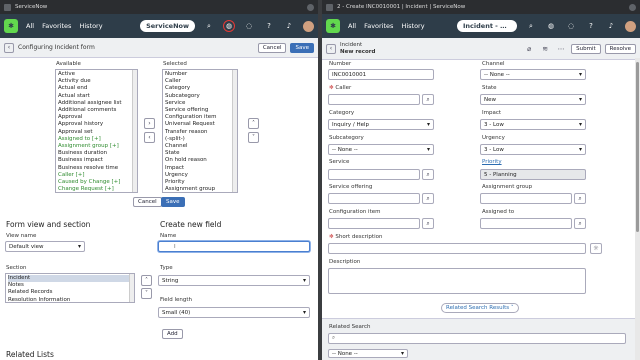 The width and height of the screenshot is (640, 360). Describe the element at coordinates (11, 26) in the screenshot. I see `servicenow-logo: ✱` at that location.